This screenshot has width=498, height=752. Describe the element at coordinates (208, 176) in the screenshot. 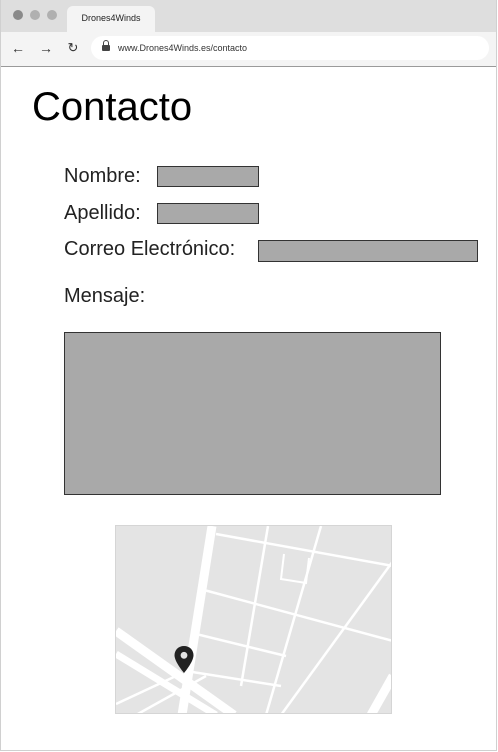

I see `nombre-input` at that location.